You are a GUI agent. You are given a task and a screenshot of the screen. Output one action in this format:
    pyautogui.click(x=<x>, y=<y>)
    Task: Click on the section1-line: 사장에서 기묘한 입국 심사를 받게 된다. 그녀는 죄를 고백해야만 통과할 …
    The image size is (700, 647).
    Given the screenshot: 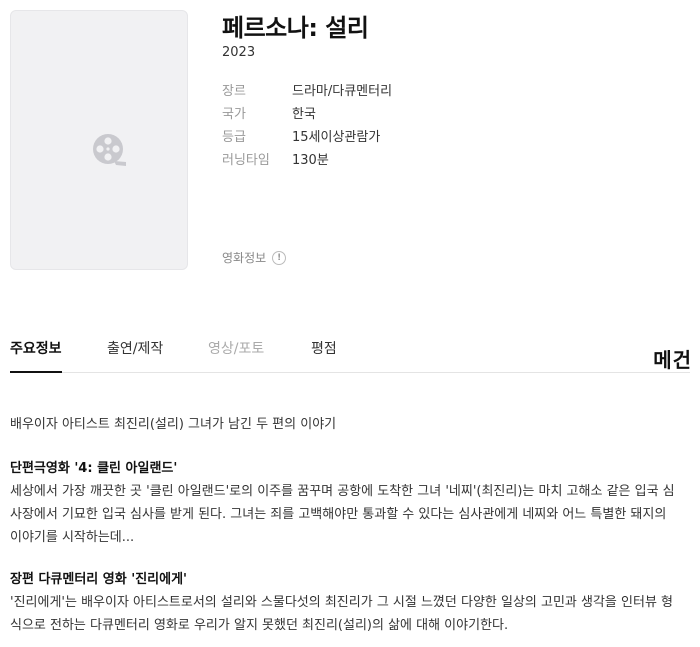 What is the action you would take?
    pyautogui.click(x=338, y=514)
    